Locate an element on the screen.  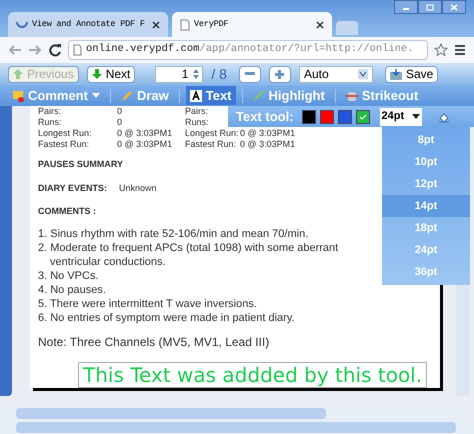
maximize-icon is located at coordinates (430, 7).